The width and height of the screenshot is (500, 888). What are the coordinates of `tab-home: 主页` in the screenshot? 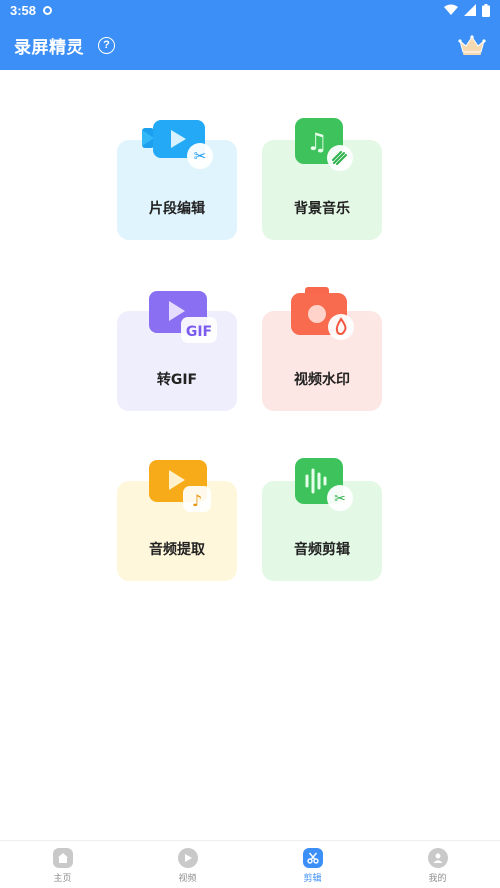 It's located at (62, 864).